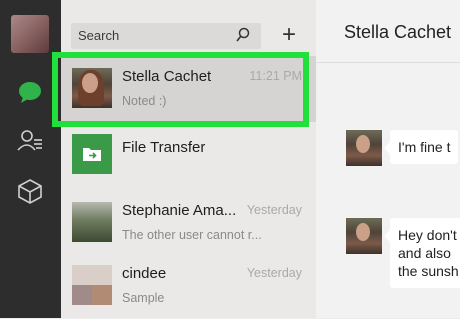 The width and height of the screenshot is (460, 319). I want to click on profile-avatar, so click(30, 34).